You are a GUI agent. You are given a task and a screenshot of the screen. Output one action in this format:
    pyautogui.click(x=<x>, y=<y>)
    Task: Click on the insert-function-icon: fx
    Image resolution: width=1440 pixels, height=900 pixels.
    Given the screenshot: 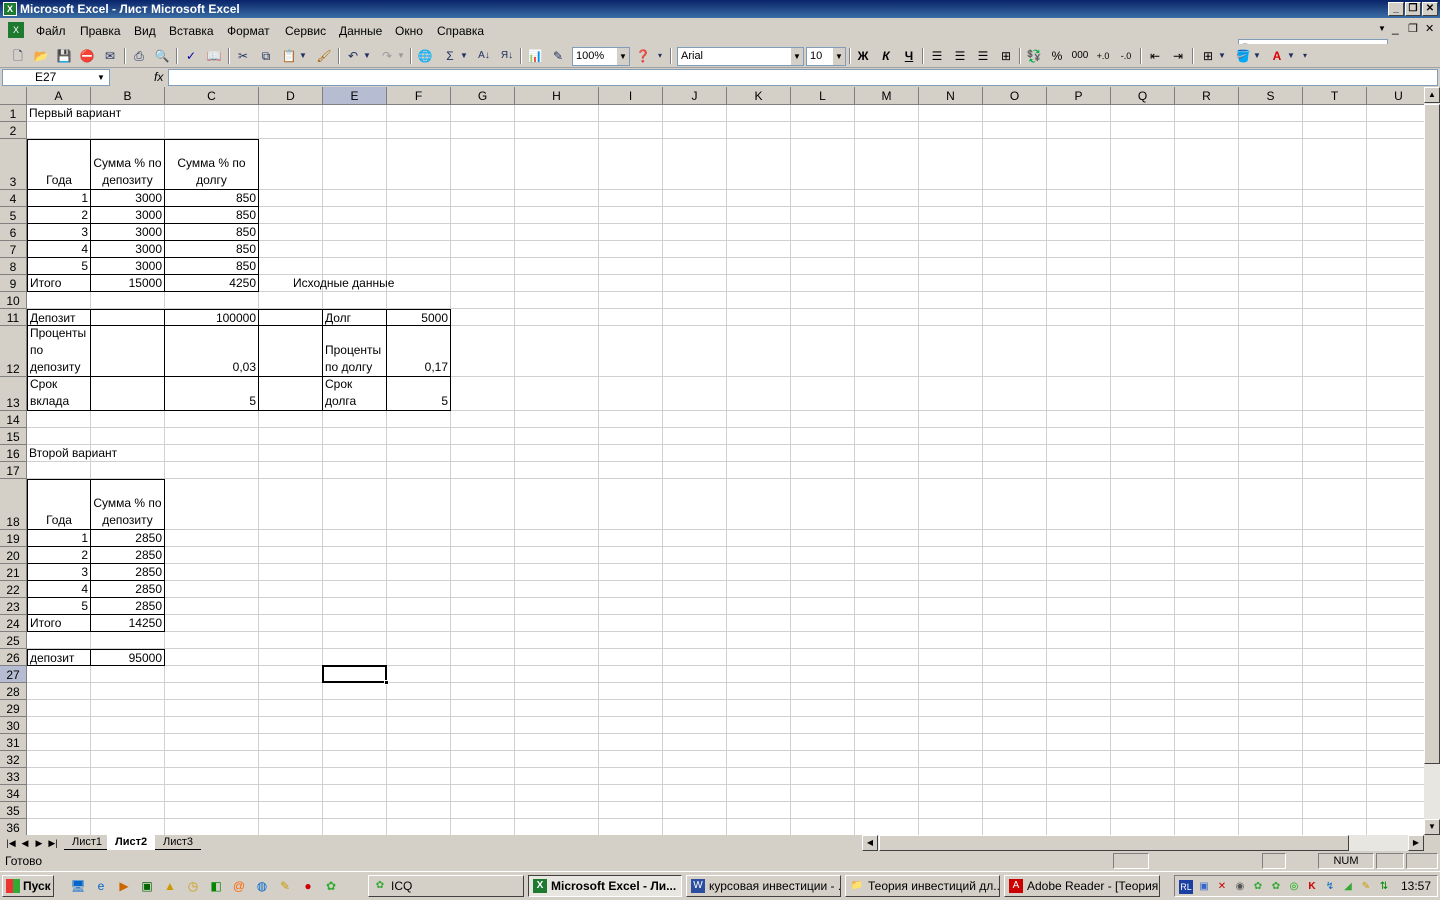 What is the action you would take?
    pyautogui.click(x=158, y=77)
    